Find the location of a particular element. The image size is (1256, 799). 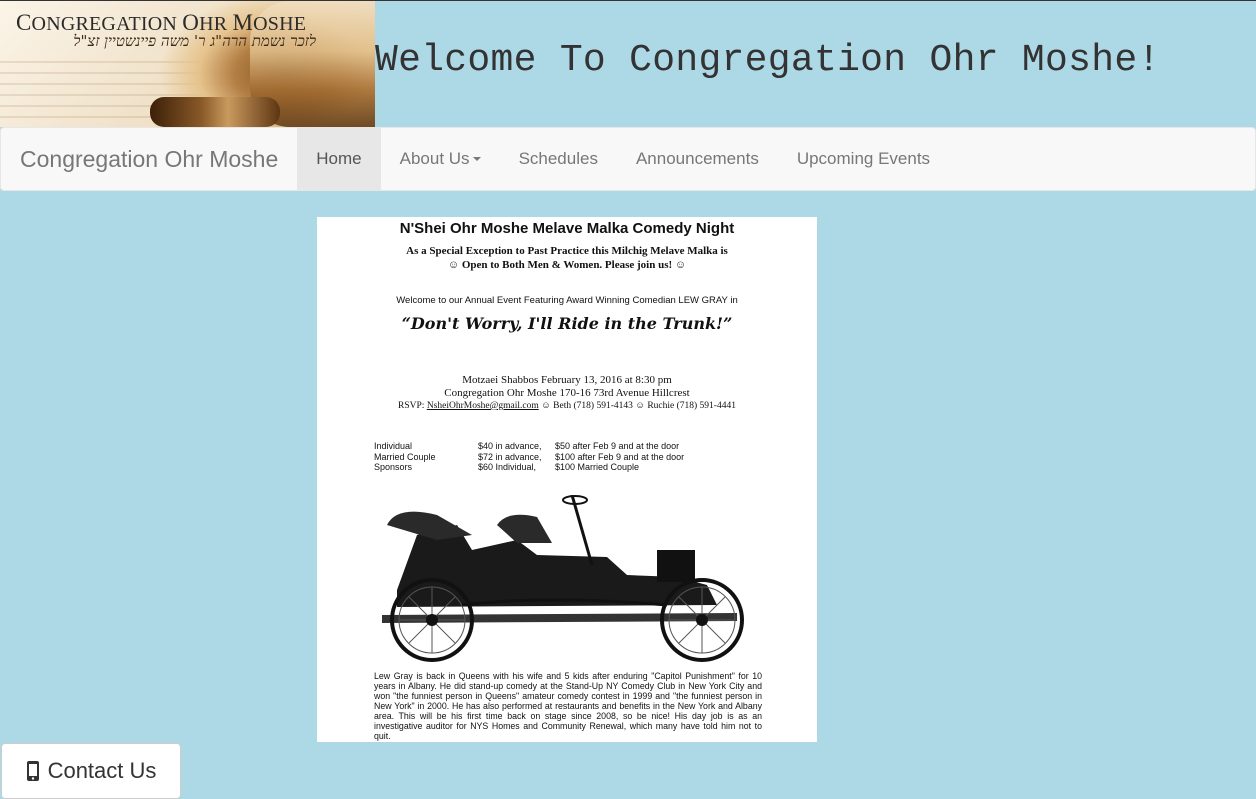

flyer-rsvp-email: NsheiOhrMoshe@gmail.com is located at coordinates (482, 406).